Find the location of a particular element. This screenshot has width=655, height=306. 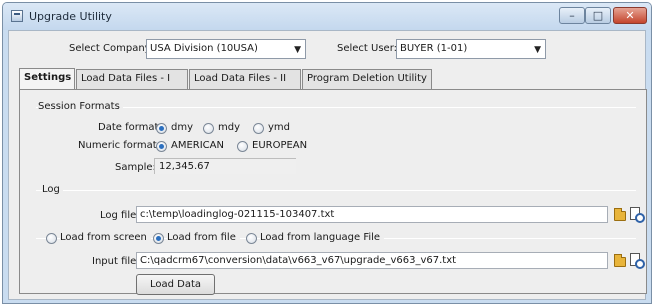

user-label: Select User: is located at coordinates (367, 48).